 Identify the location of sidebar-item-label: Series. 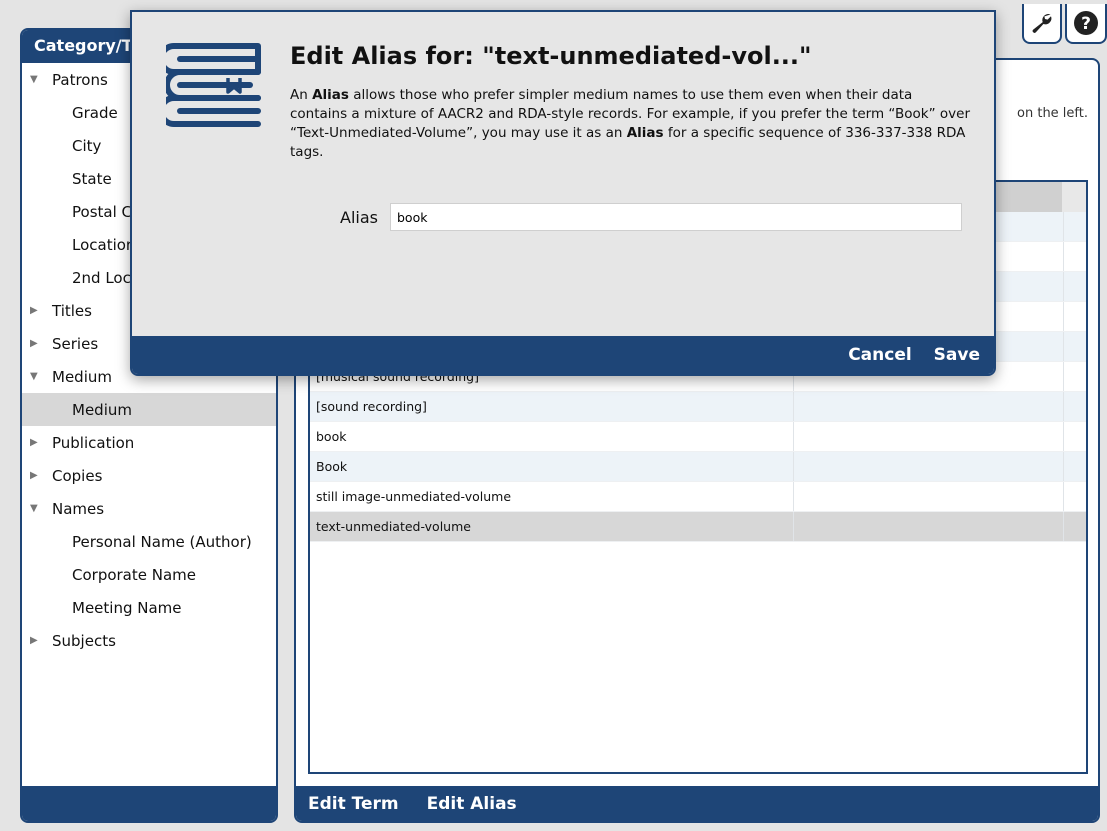
(75, 343).